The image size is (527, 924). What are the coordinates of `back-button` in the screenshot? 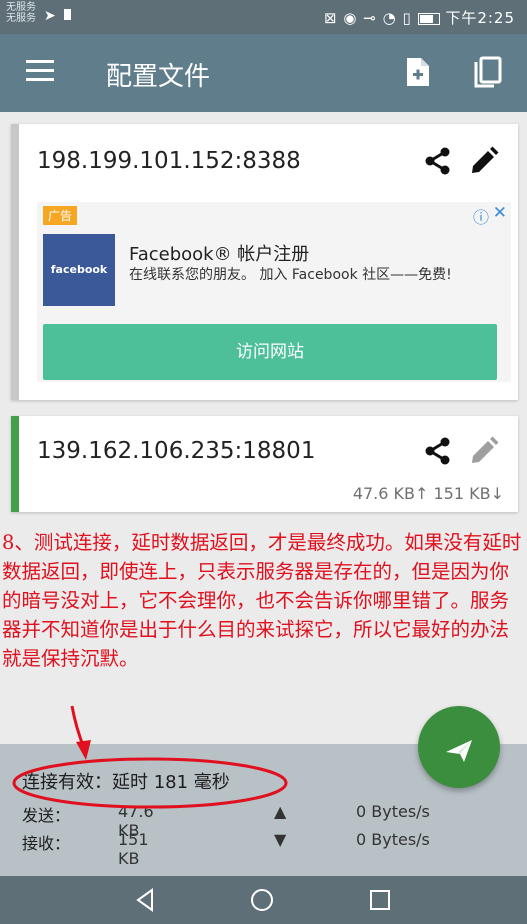 It's located at (146, 900).